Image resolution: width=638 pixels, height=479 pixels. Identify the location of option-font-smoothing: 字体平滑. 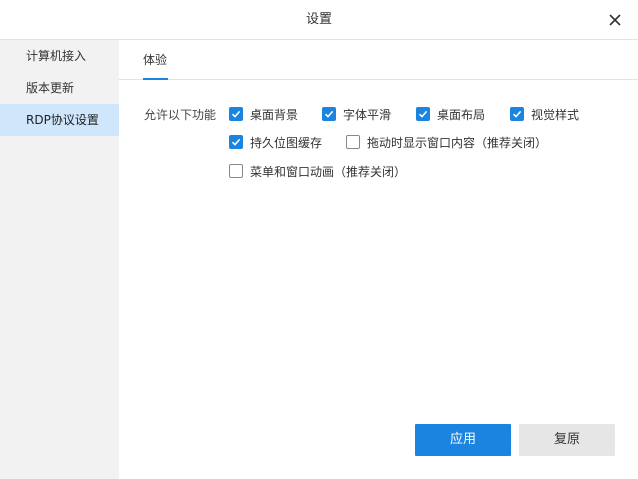
(356, 114).